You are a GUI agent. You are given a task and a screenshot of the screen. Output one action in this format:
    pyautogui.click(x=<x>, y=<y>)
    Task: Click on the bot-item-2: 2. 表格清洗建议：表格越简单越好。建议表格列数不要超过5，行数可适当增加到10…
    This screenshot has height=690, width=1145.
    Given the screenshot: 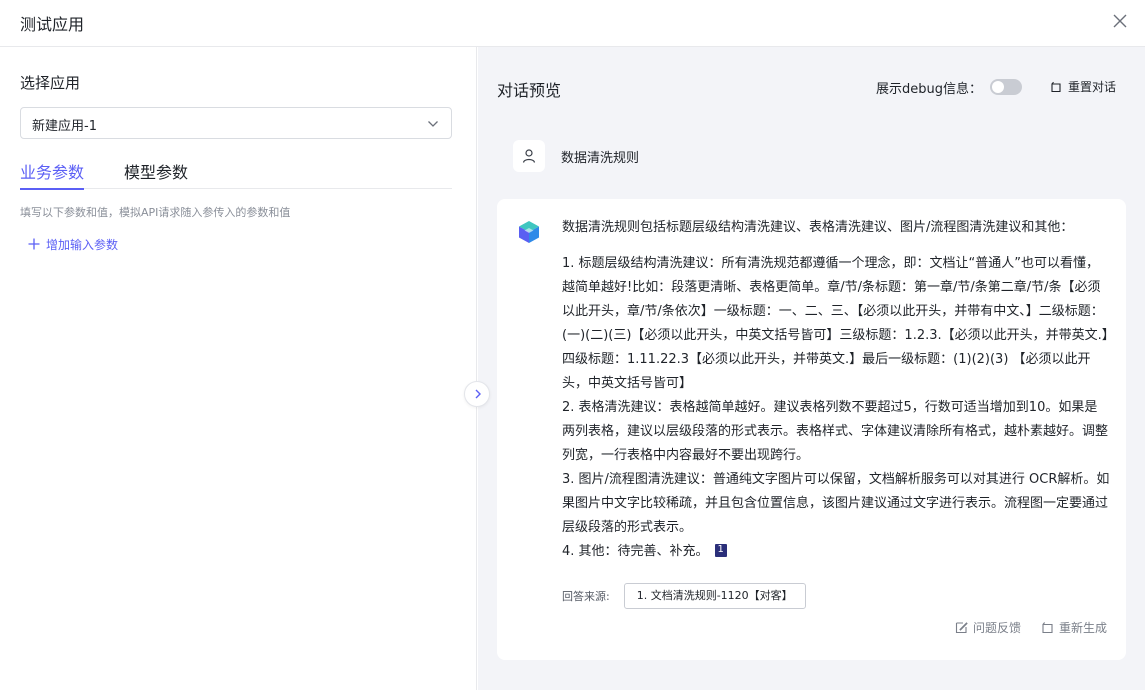 What is the action you would take?
    pyautogui.click(x=835, y=431)
    